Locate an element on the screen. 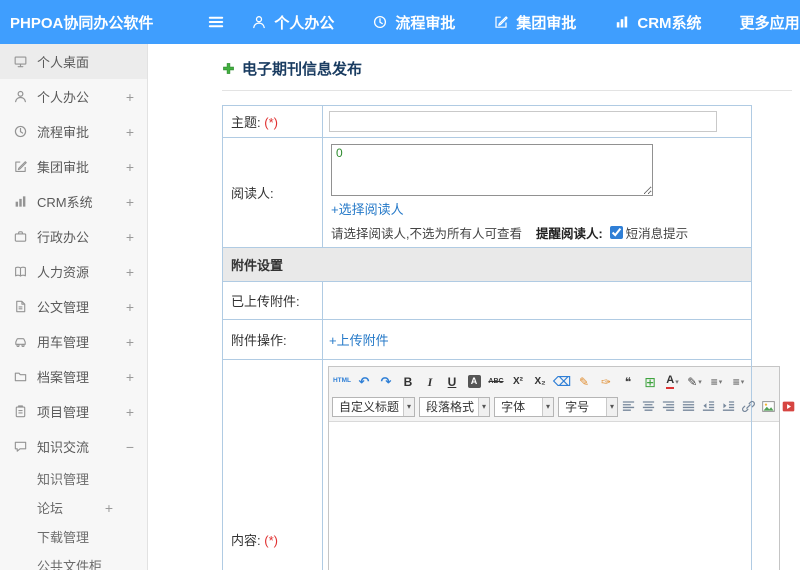 This screenshot has width=800, height=570. font-size-dropdown: 字号 ▾ is located at coordinates (588, 406).